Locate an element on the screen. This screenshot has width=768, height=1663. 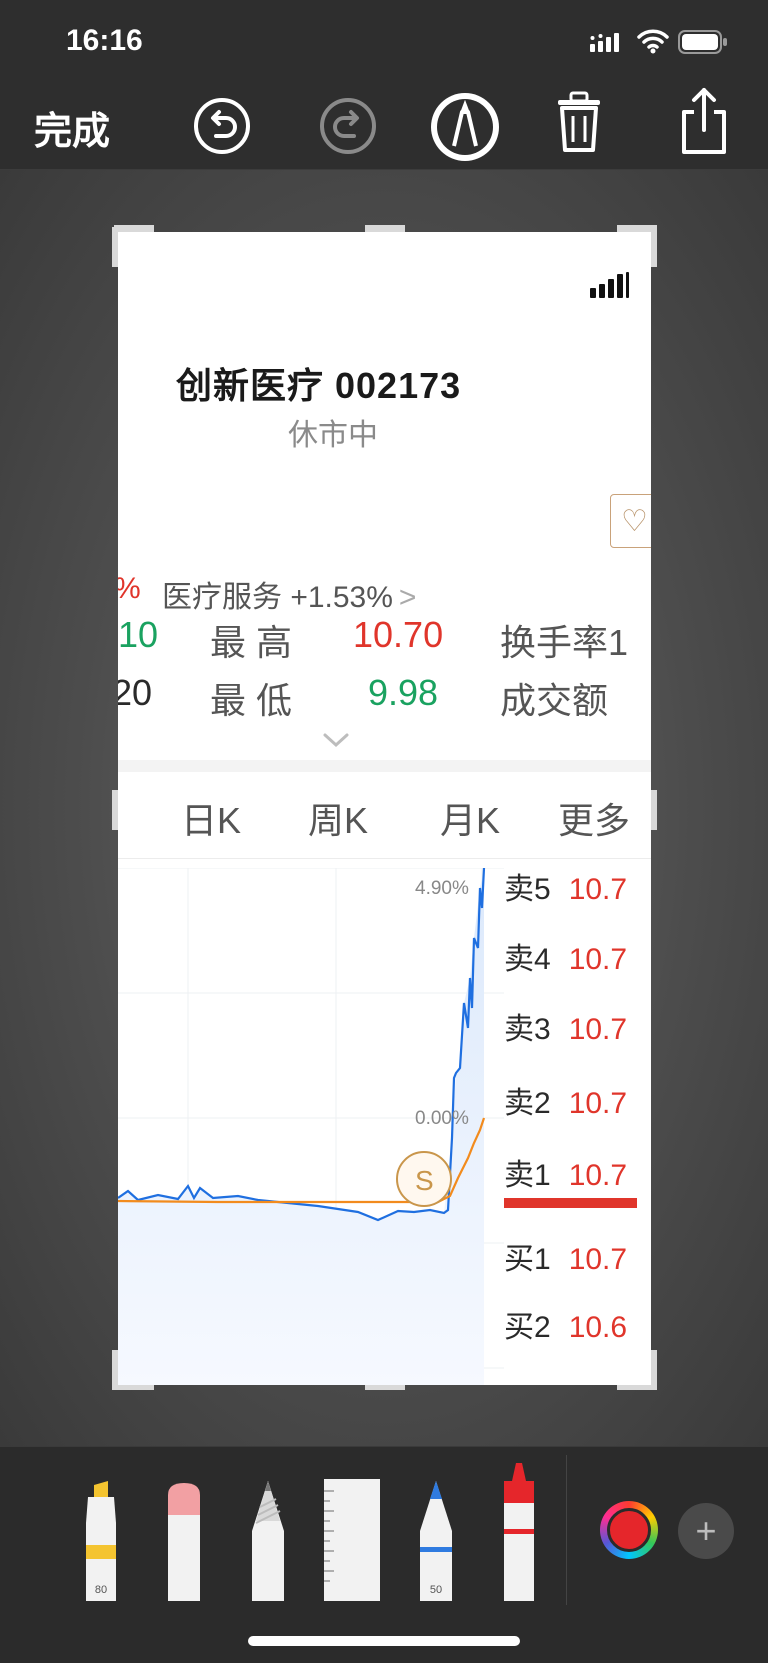
order-row-sell3: 卖3 10.7 is located at coordinates (566, 1029).